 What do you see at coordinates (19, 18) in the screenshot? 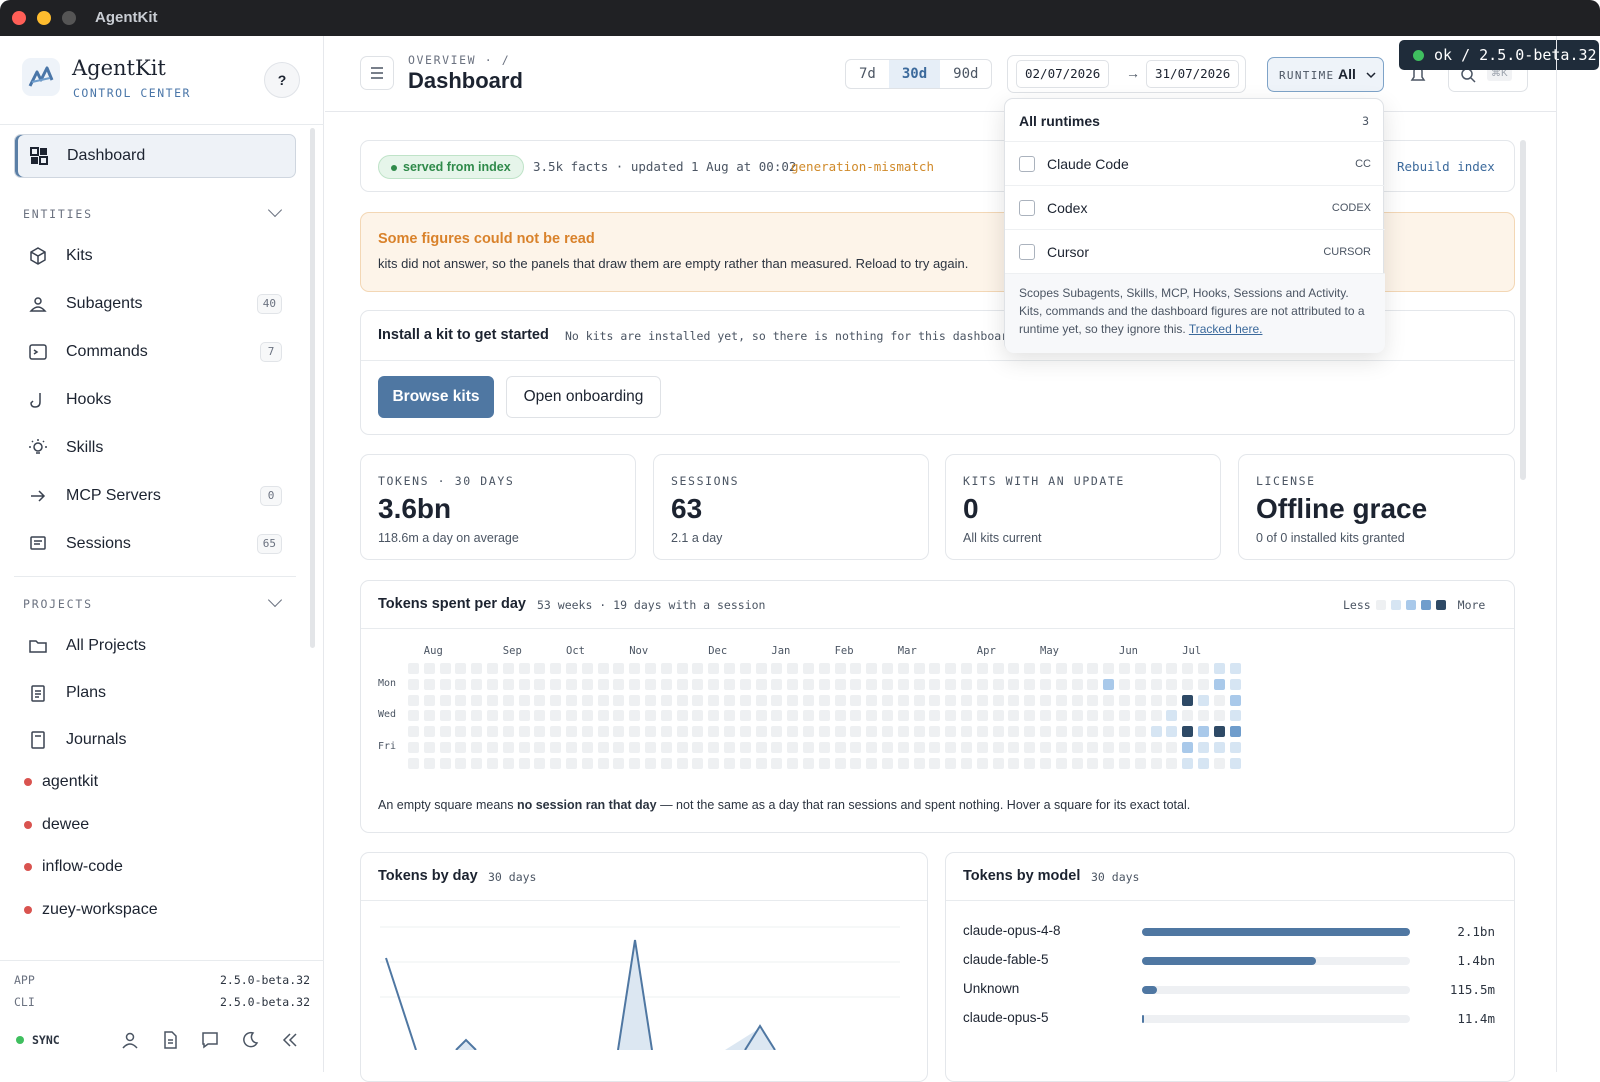
I see `close-window-button` at bounding box center [19, 18].